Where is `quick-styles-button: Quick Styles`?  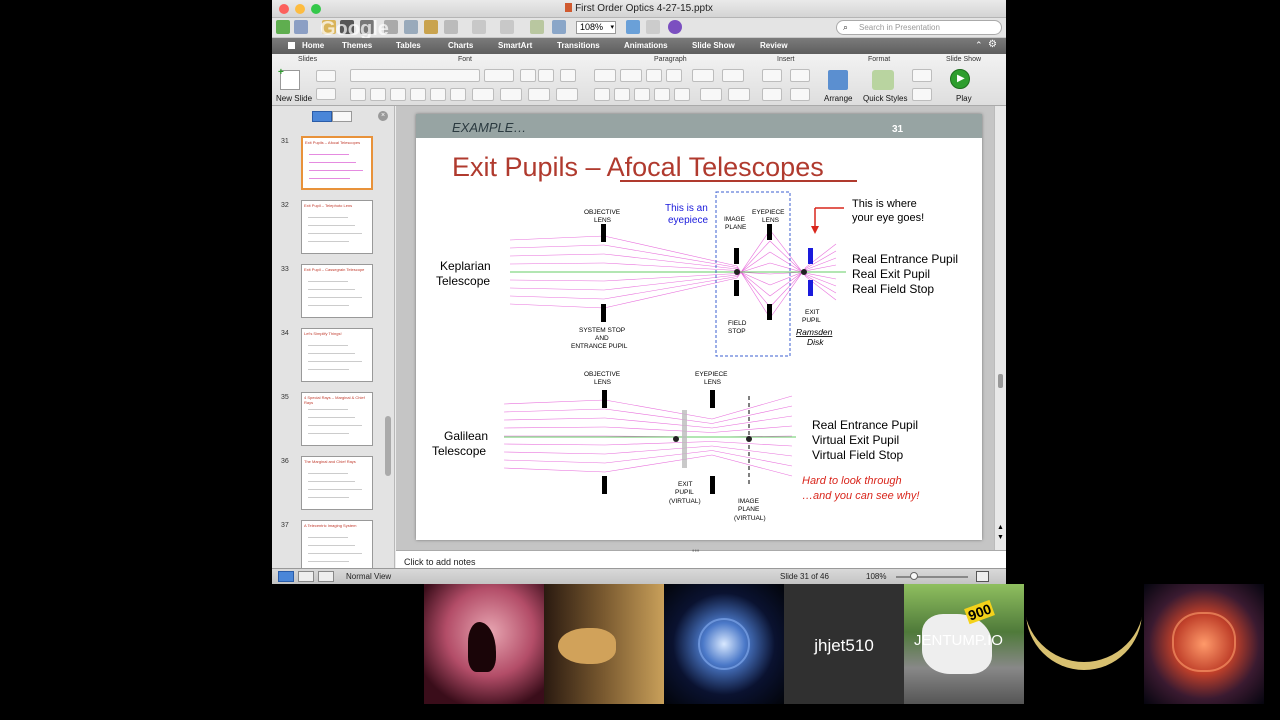 quick-styles-button: Quick Styles is located at coordinates (885, 98).